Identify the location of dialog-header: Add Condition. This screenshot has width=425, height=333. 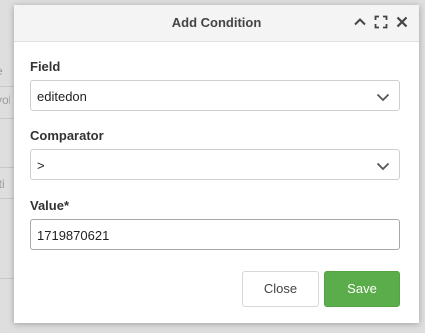
(216, 23).